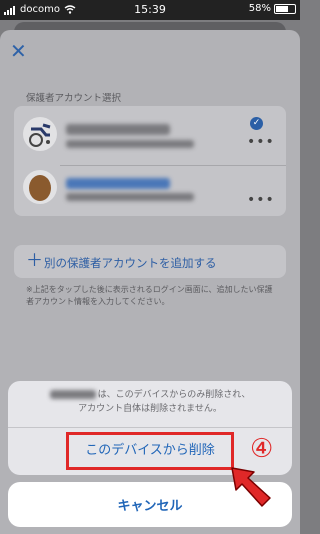  Describe the element at coordinates (18, 51) in the screenshot. I see `close-icon: ✕` at that location.